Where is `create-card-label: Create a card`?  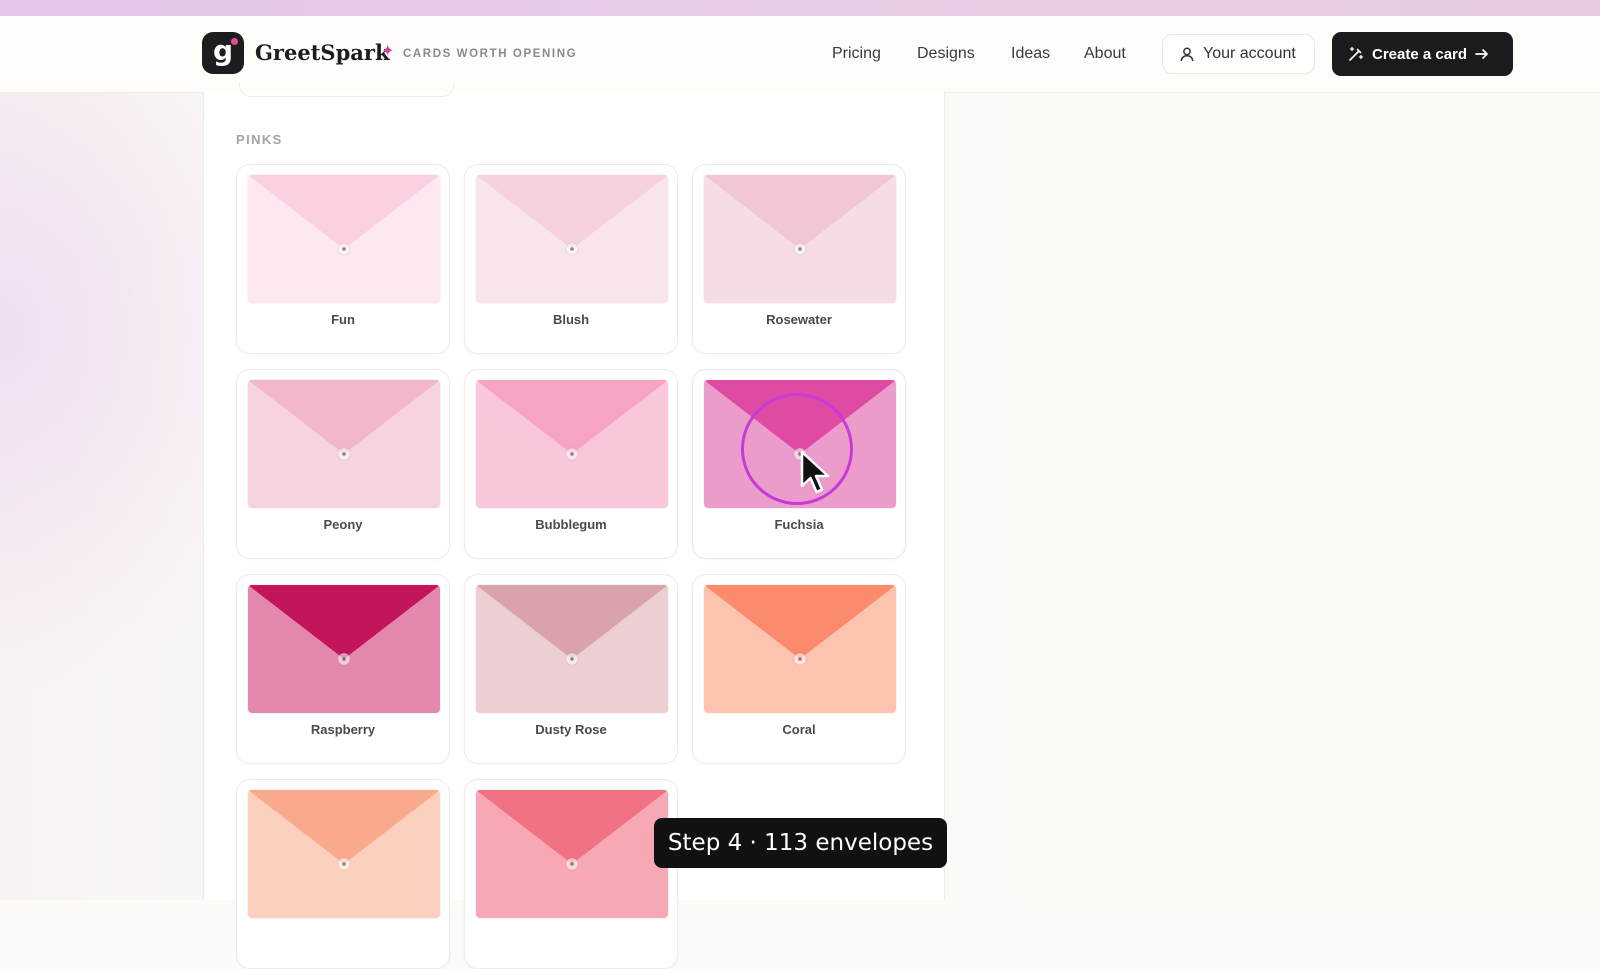
create-card-label: Create a card is located at coordinates (1420, 54).